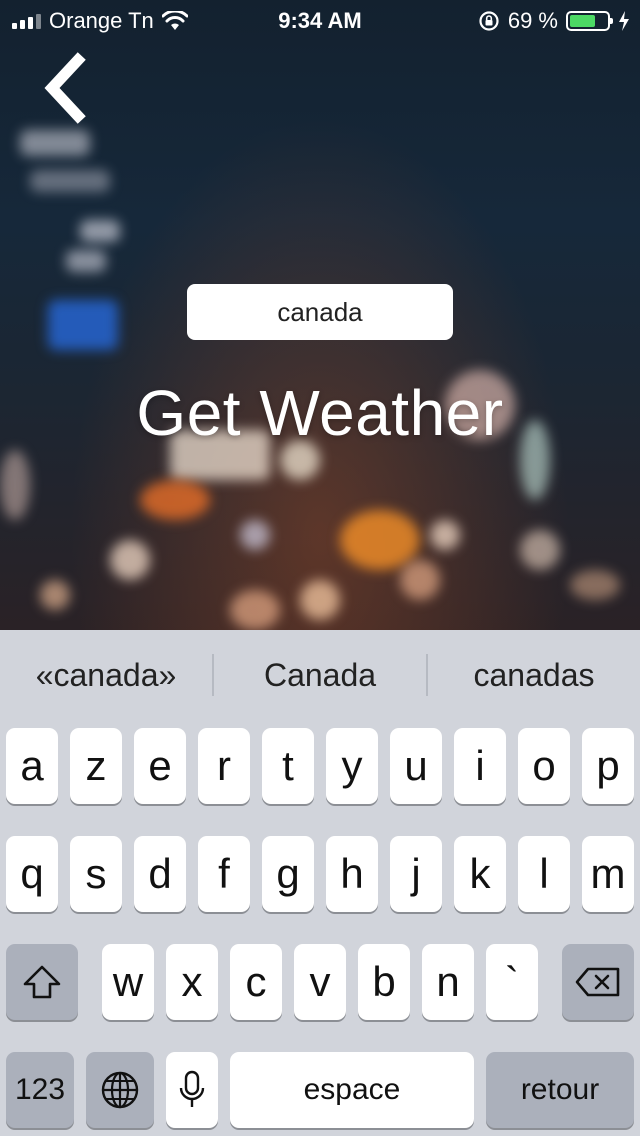 This screenshot has height=1136, width=640. What do you see at coordinates (320, 20) in the screenshot?
I see `status-bar: Orange Tn 9:34 AM 69 %` at bounding box center [320, 20].